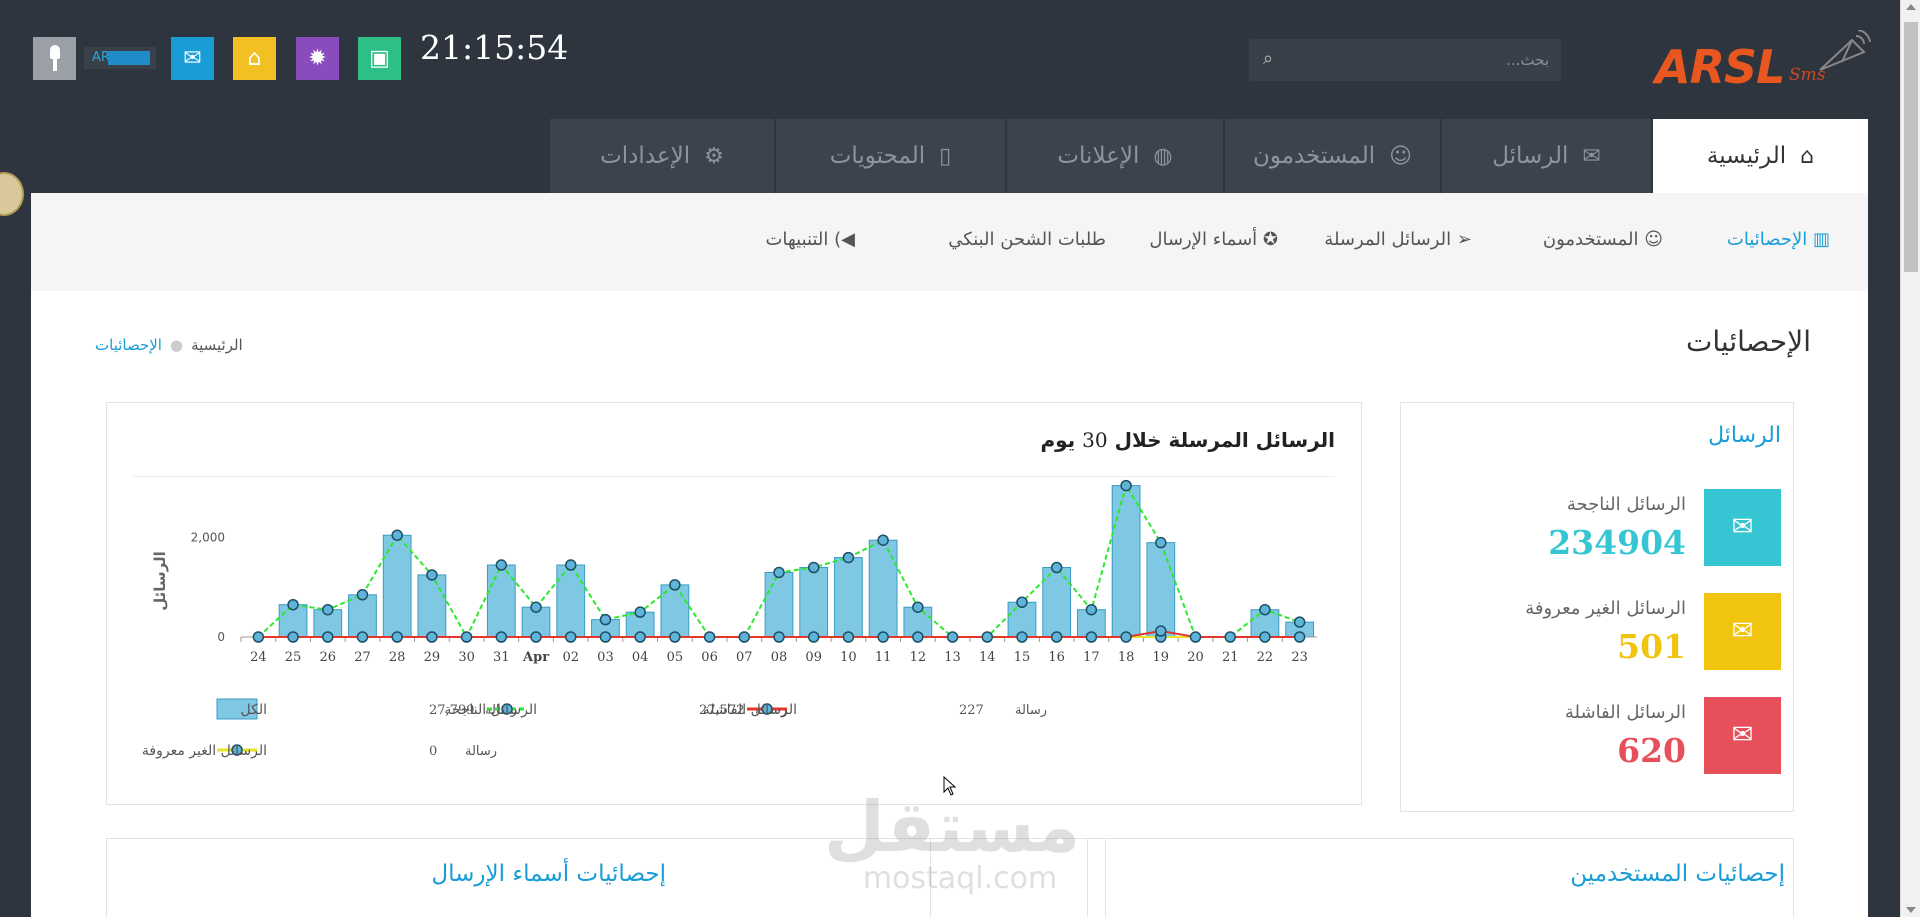 This screenshot has width=1920, height=917. What do you see at coordinates (1911, 147) in the screenshot?
I see `scrollbar-thumb` at bounding box center [1911, 147].